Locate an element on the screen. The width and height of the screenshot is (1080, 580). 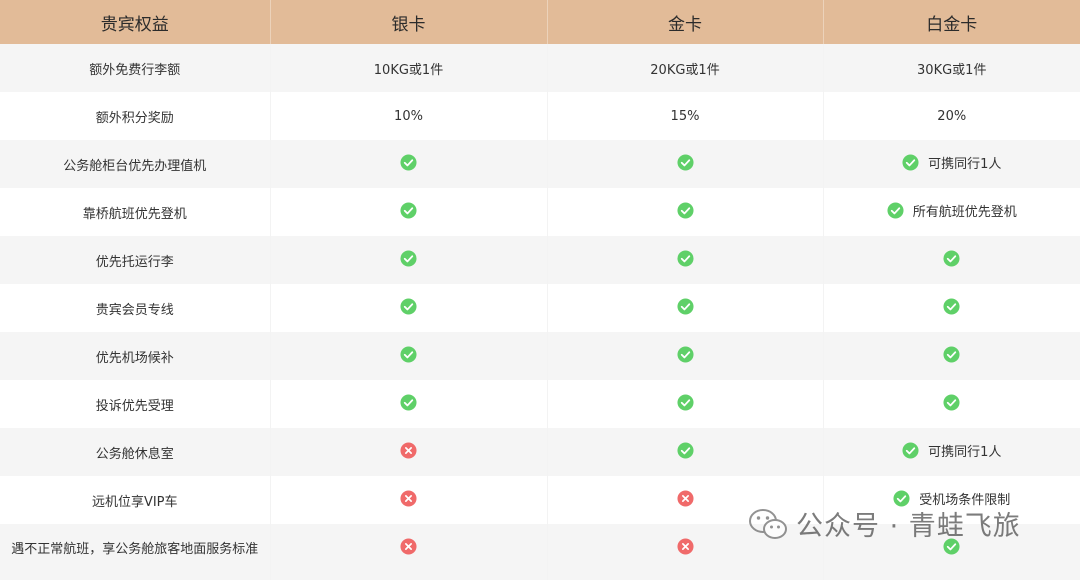
benefit-name: 投诉优先受理 is located at coordinates (135, 404).